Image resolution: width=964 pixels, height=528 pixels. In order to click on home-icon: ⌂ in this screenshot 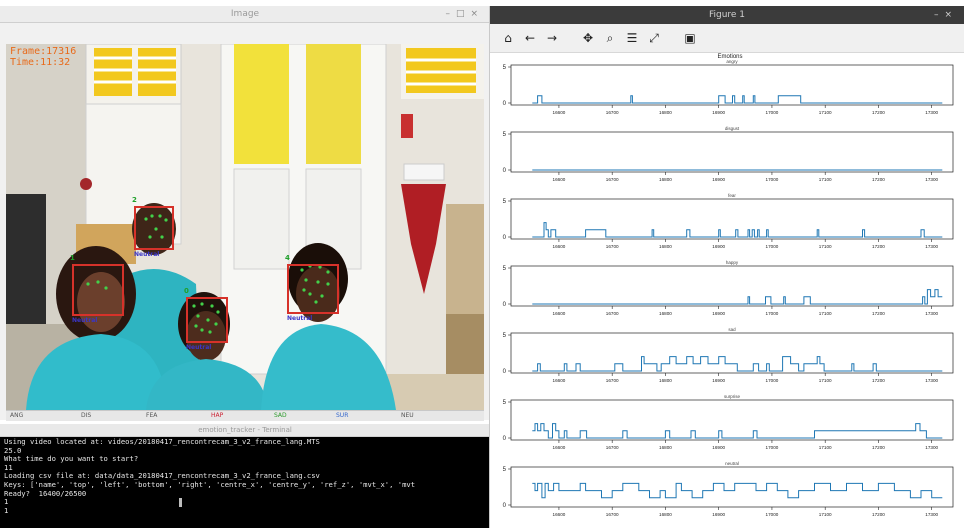, I will do `click(508, 38)`.